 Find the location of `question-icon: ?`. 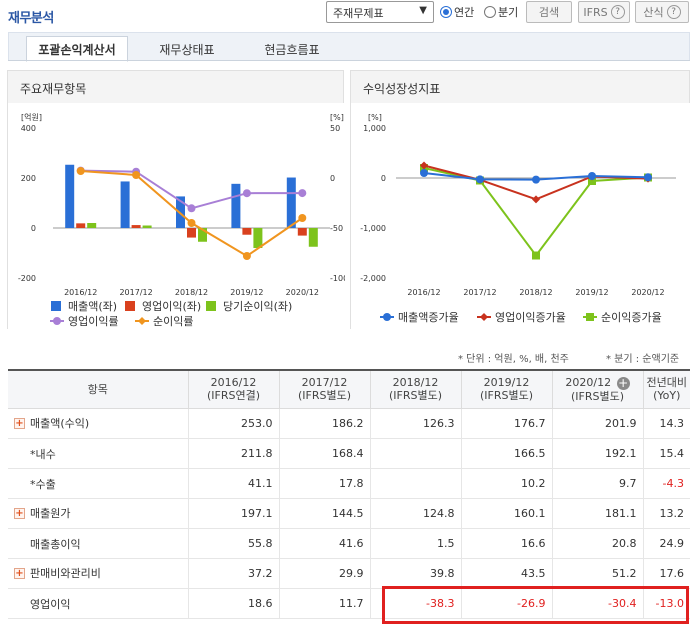

question-icon: ? is located at coordinates (617, 12).